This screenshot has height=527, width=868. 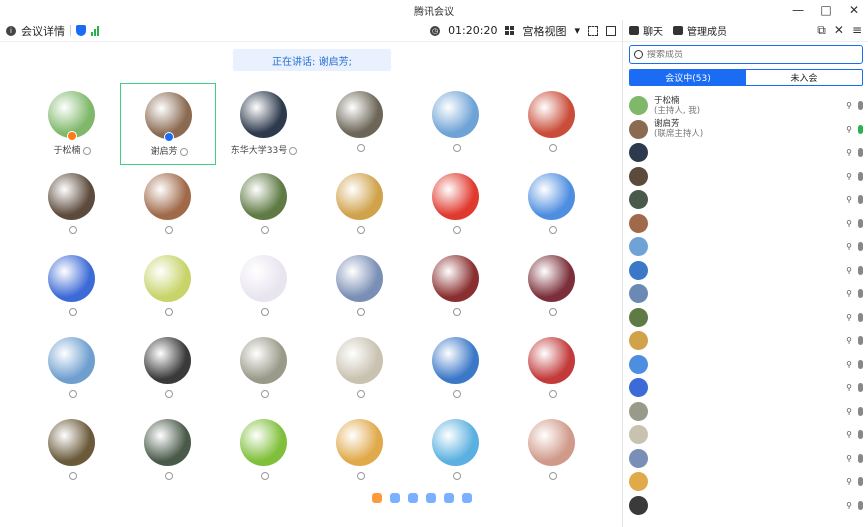 I want to click on member-search, so click(x=746, y=54).